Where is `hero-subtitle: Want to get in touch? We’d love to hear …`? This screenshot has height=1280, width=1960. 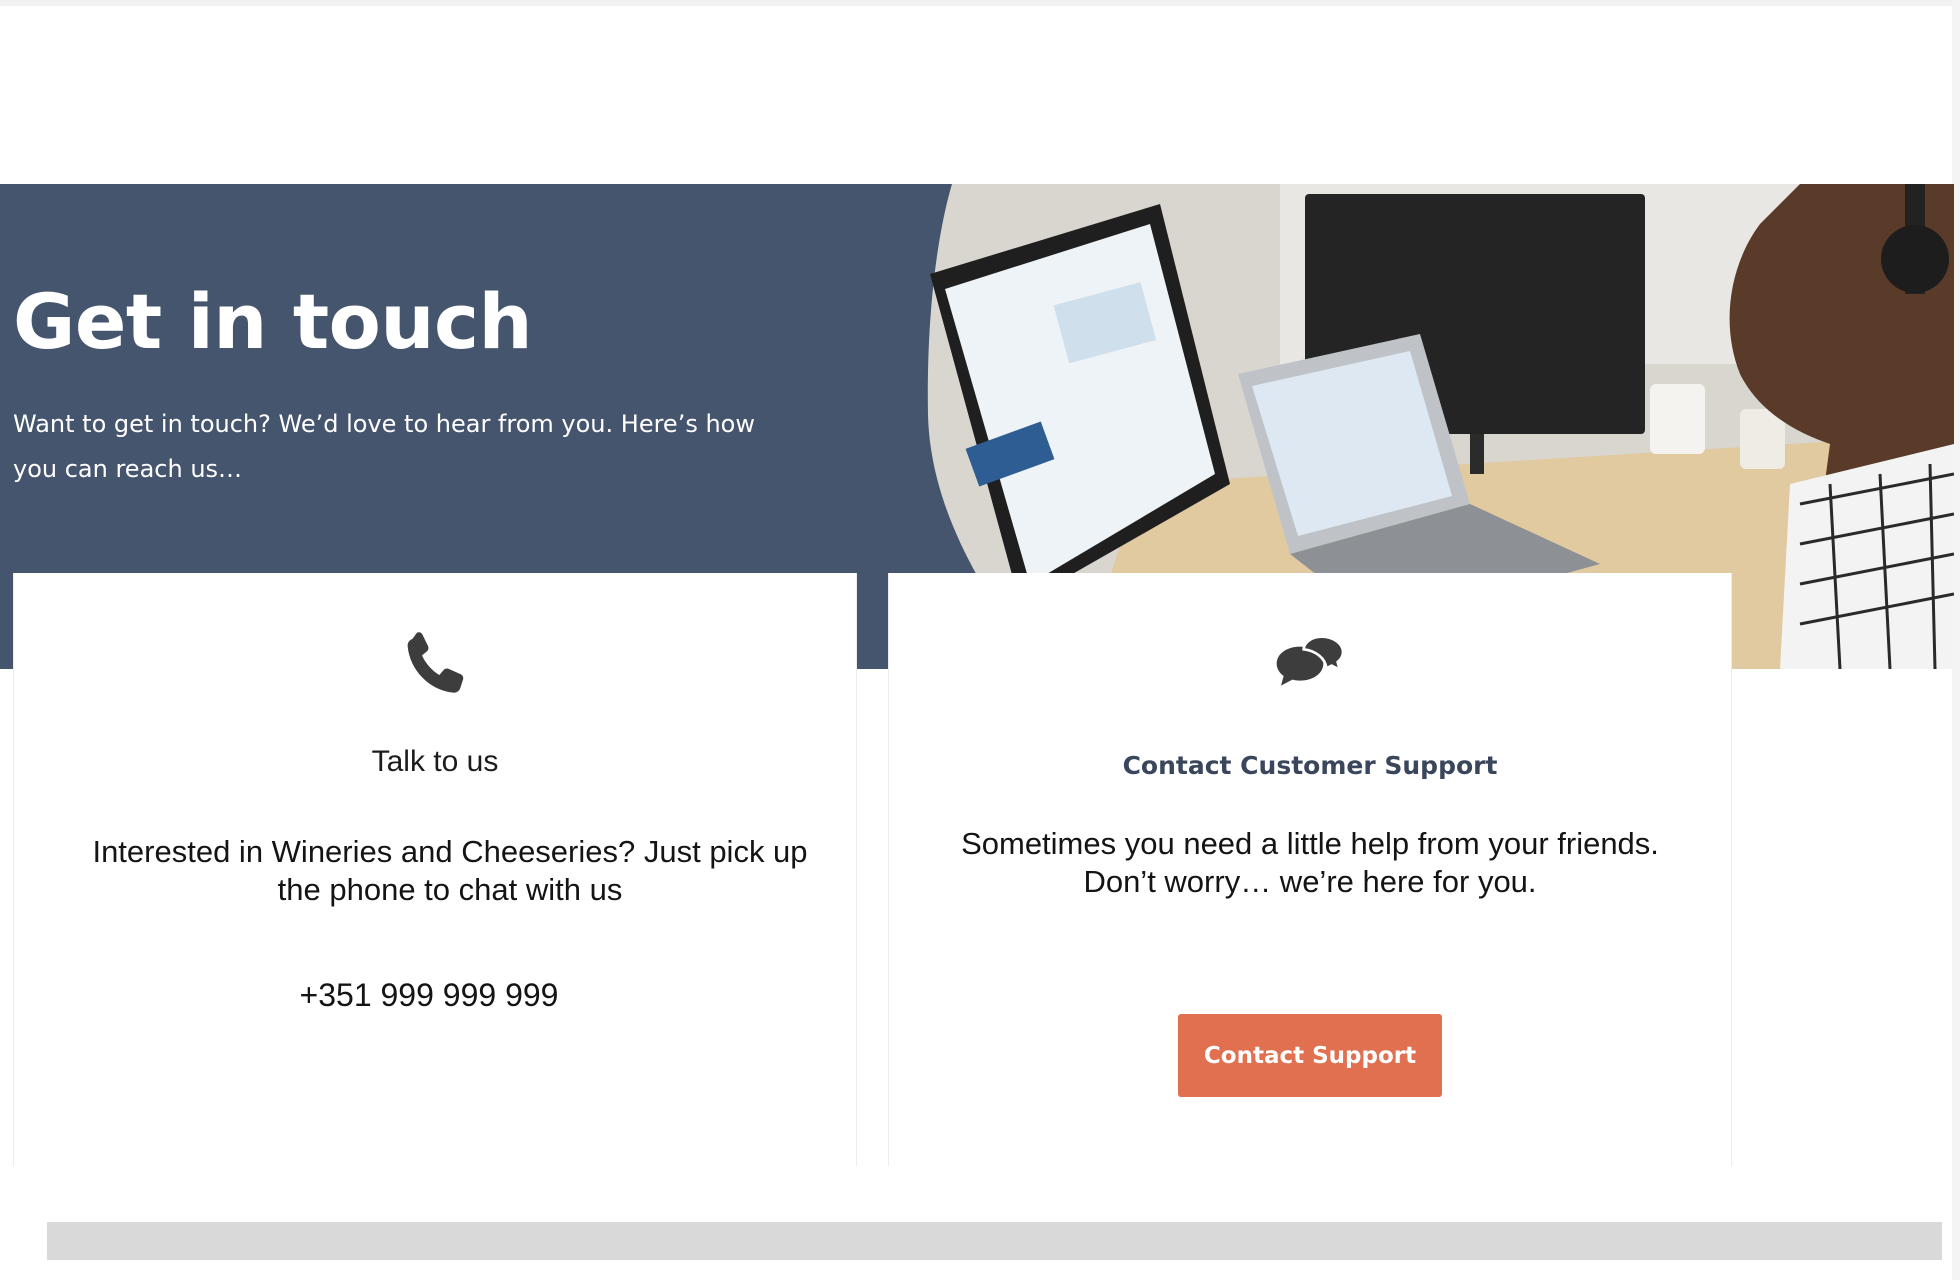 hero-subtitle: Want to get in touch? We’d love to hear … is located at coordinates (384, 446).